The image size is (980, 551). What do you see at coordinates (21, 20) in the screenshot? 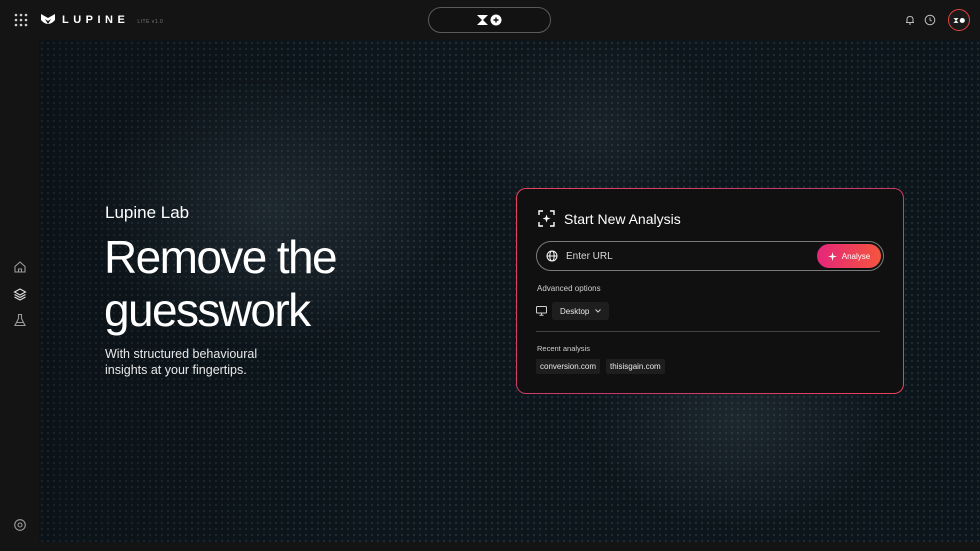
I see `grid-icon` at bounding box center [21, 20].